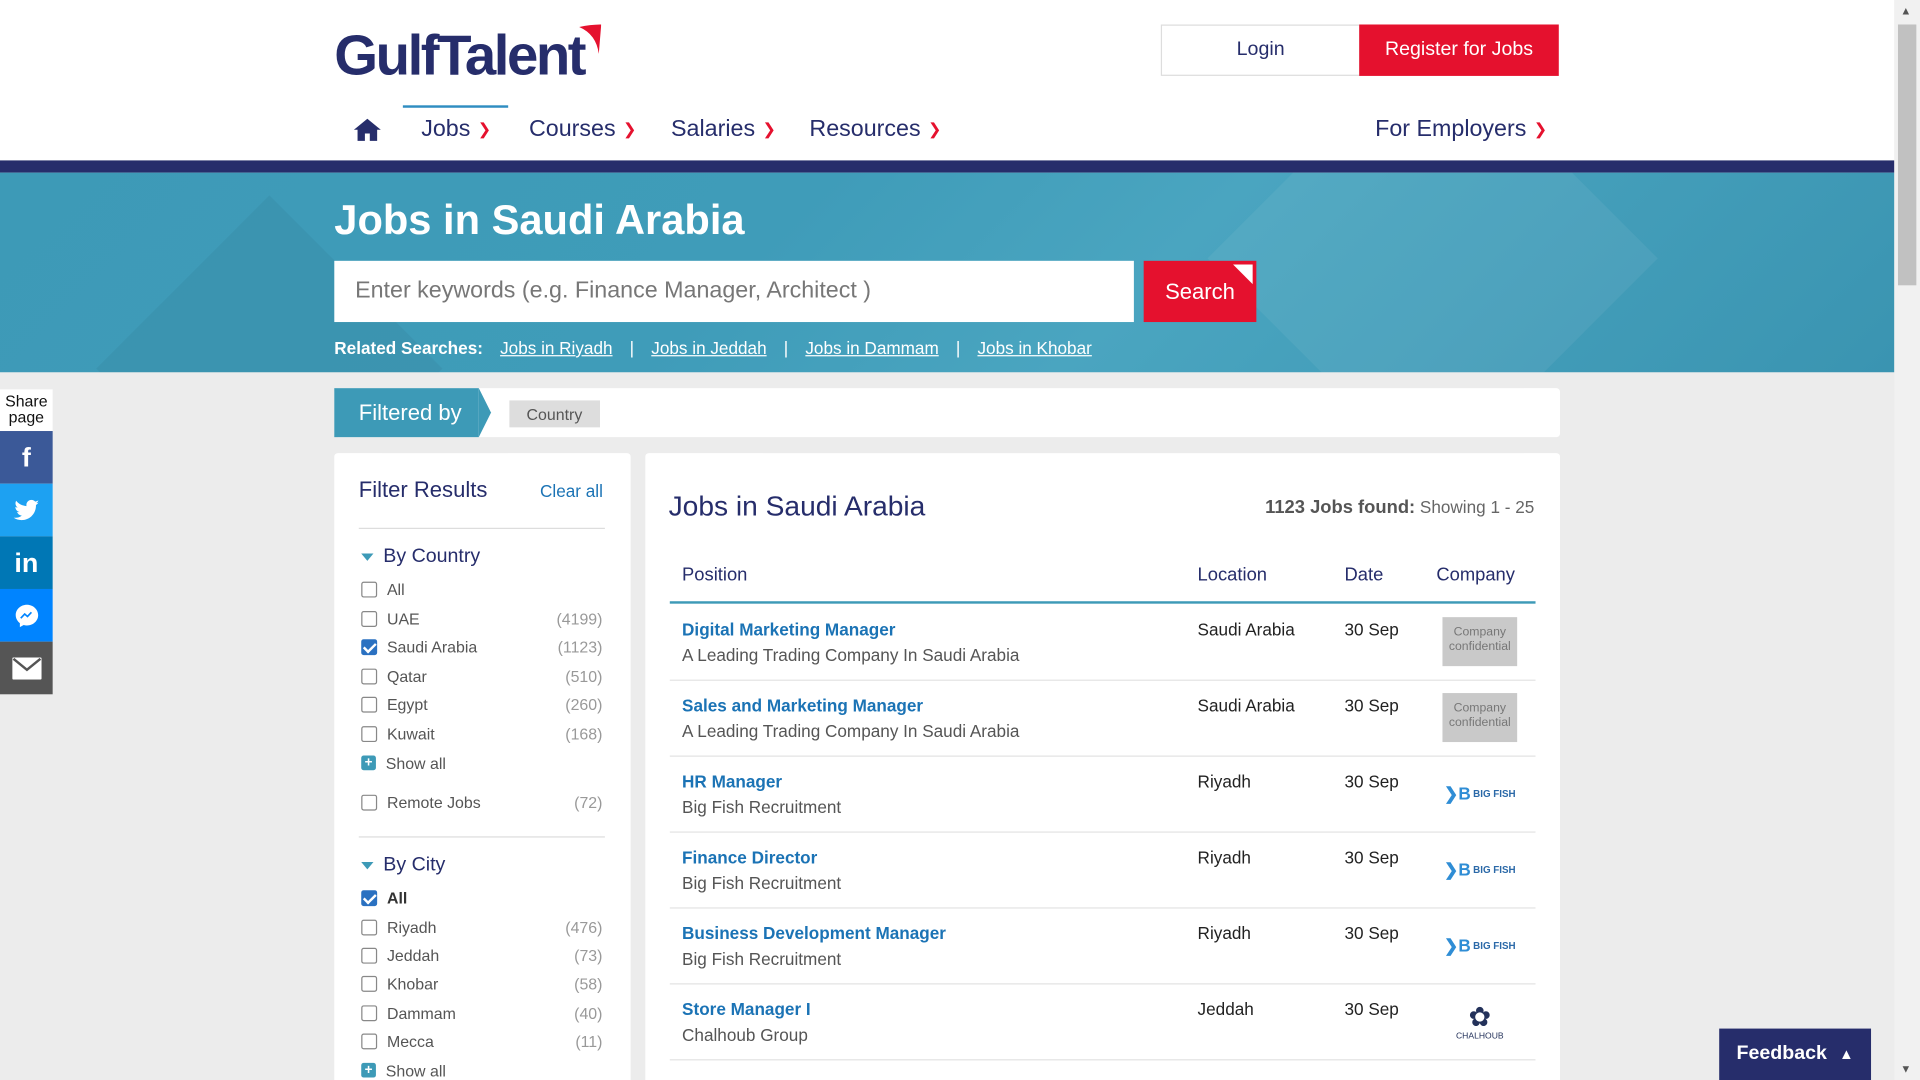 The height and width of the screenshot is (1080, 1920). What do you see at coordinates (871, 348) in the screenshot?
I see `related-link-dammam: Jobs in Dammam` at bounding box center [871, 348].